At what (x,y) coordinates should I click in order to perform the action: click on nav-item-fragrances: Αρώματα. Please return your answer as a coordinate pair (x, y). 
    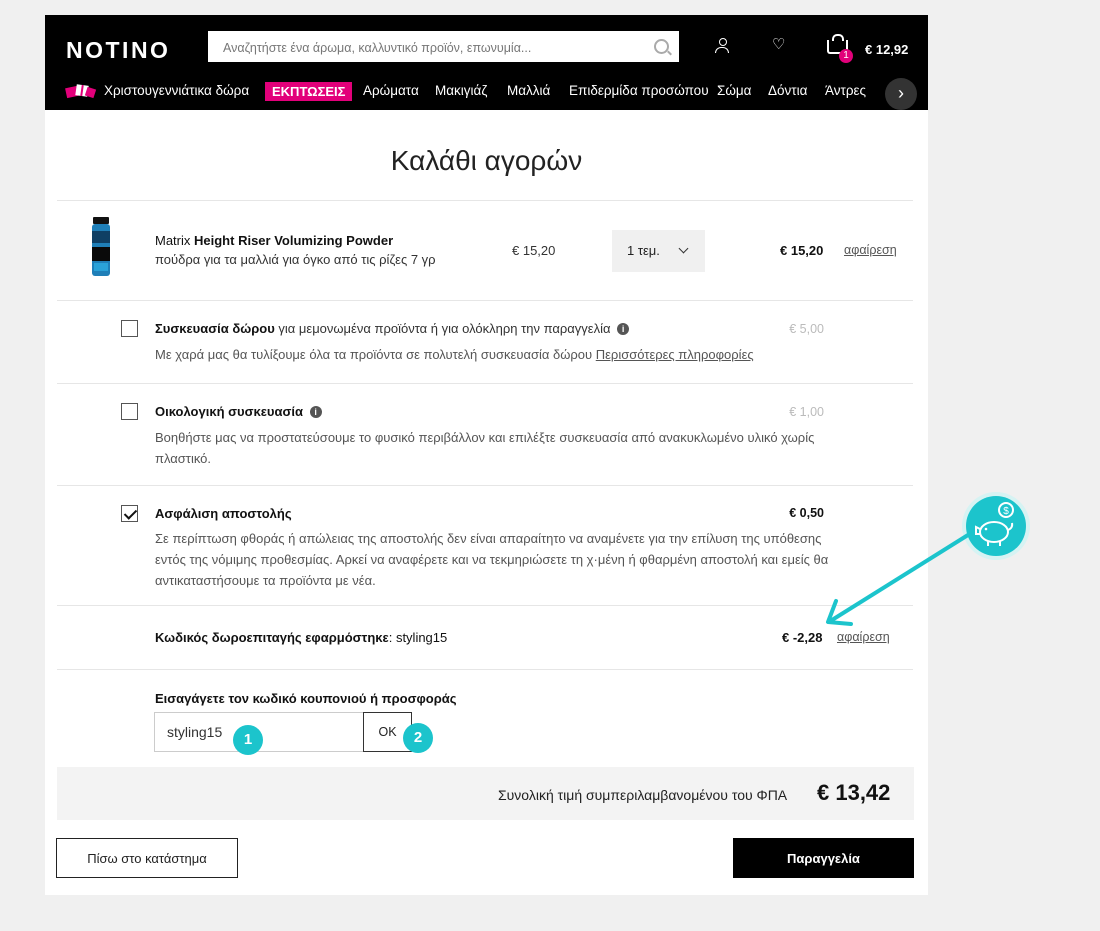
    Looking at the image, I should click on (391, 90).